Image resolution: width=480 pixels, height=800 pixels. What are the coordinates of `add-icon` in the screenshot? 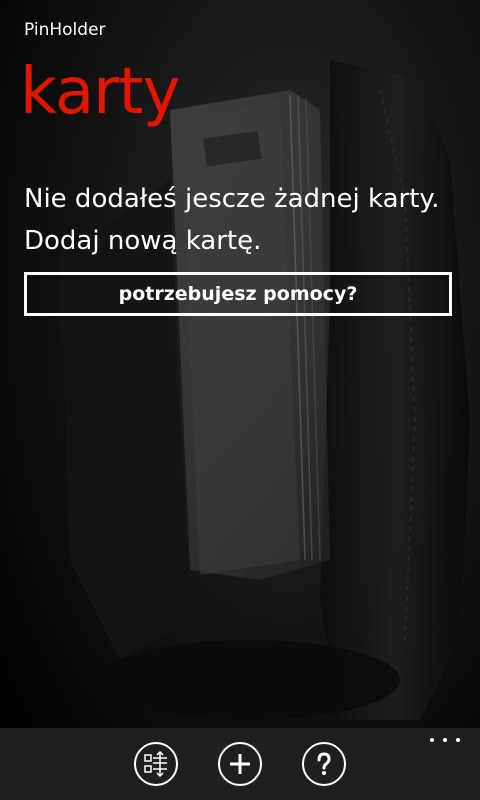 It's located at (240, 764).